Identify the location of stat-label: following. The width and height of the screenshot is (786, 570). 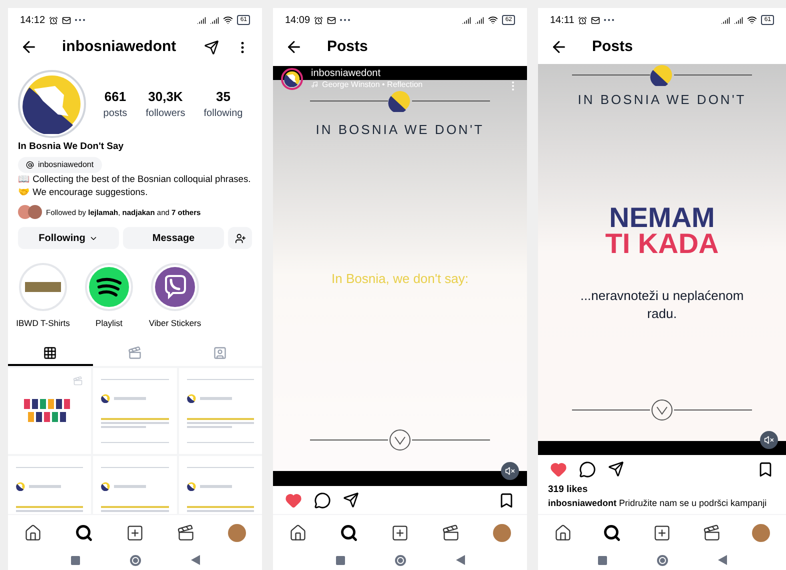
(223, 114).